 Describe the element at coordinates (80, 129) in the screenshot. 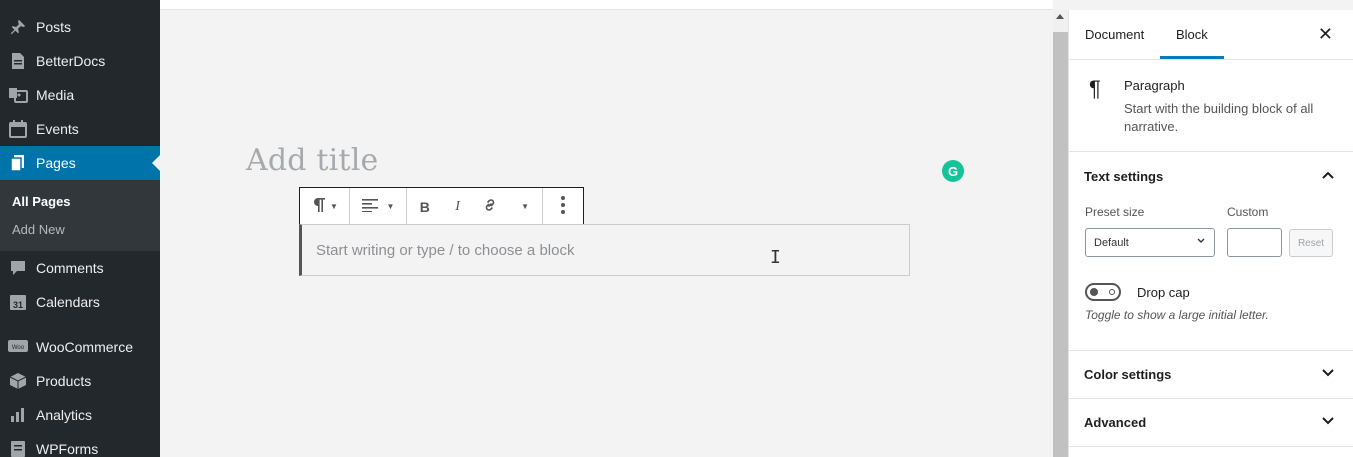

I see `menu-item-events: Events` at that location.